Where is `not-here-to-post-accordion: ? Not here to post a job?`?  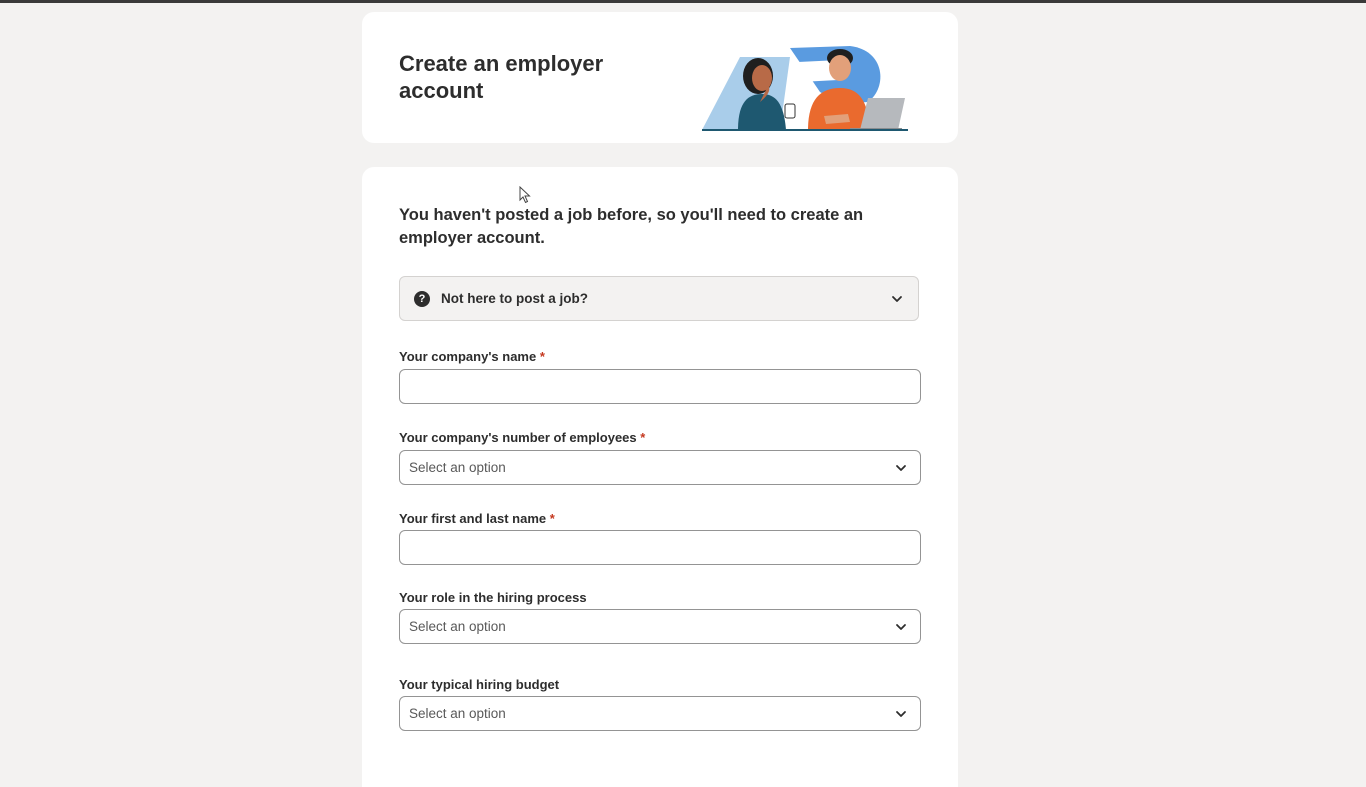
not-here-to-post-accordion: ? Not here to post a job? is located at coordinates (659, 298).